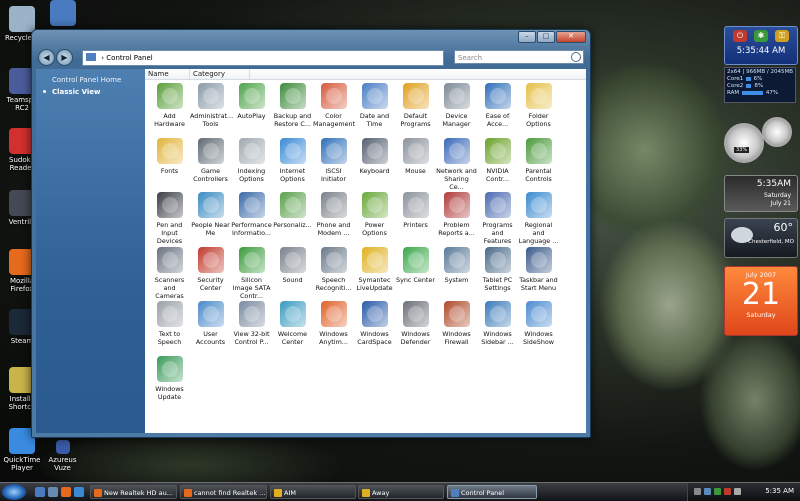 This screenshot has width=800, height=501. What do you see at coordinates (210, 217) in the screenshot?
I see `control-panel-item: People Near Me` at bounding box center [210, 217].